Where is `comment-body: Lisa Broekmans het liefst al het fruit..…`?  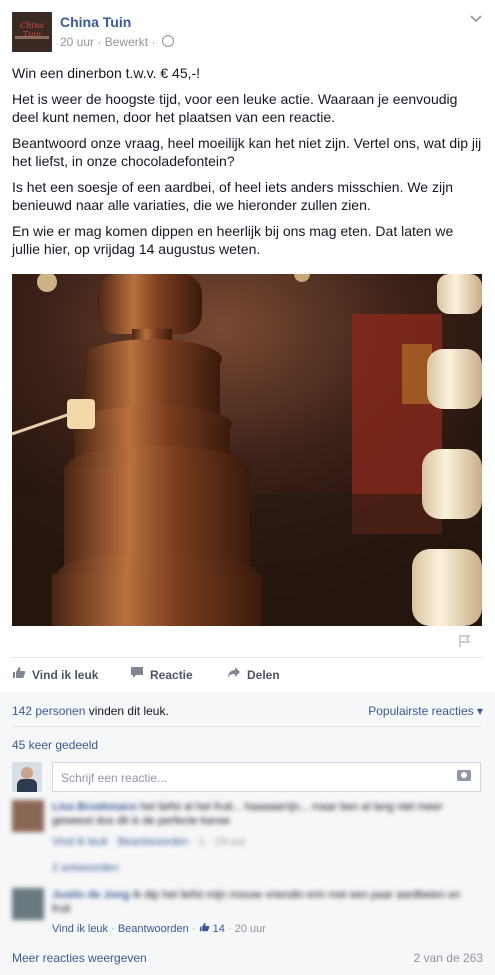
comment-body: Lisa Broekmans het liefst al het fruit..… is located at coordinates (262, 814).